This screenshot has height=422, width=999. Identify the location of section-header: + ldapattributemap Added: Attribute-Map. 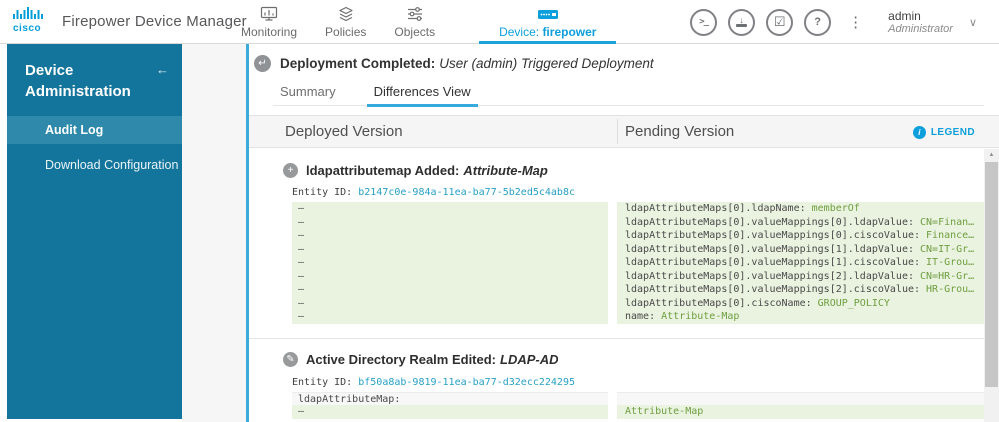
(633, 170).